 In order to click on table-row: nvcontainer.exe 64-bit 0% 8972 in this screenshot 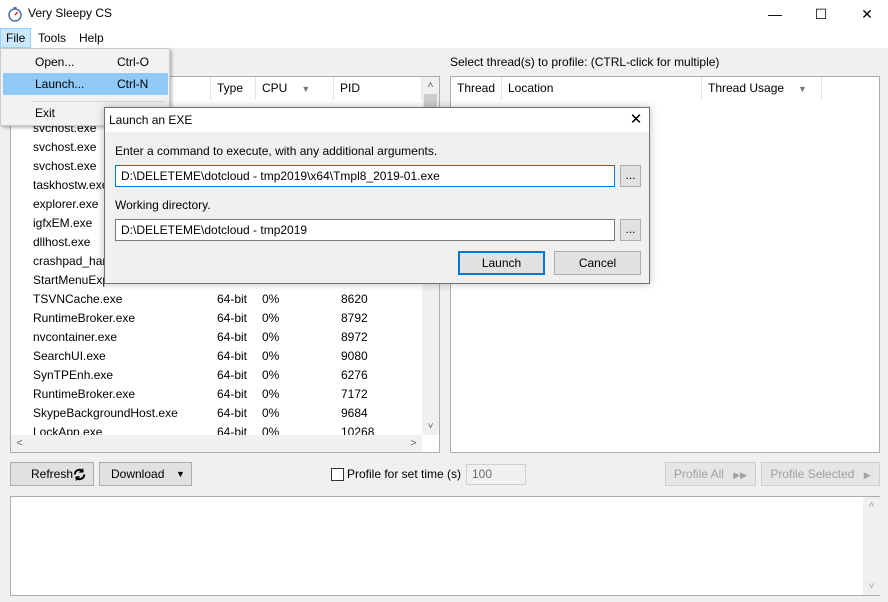, I will do `click(216, 337)`.